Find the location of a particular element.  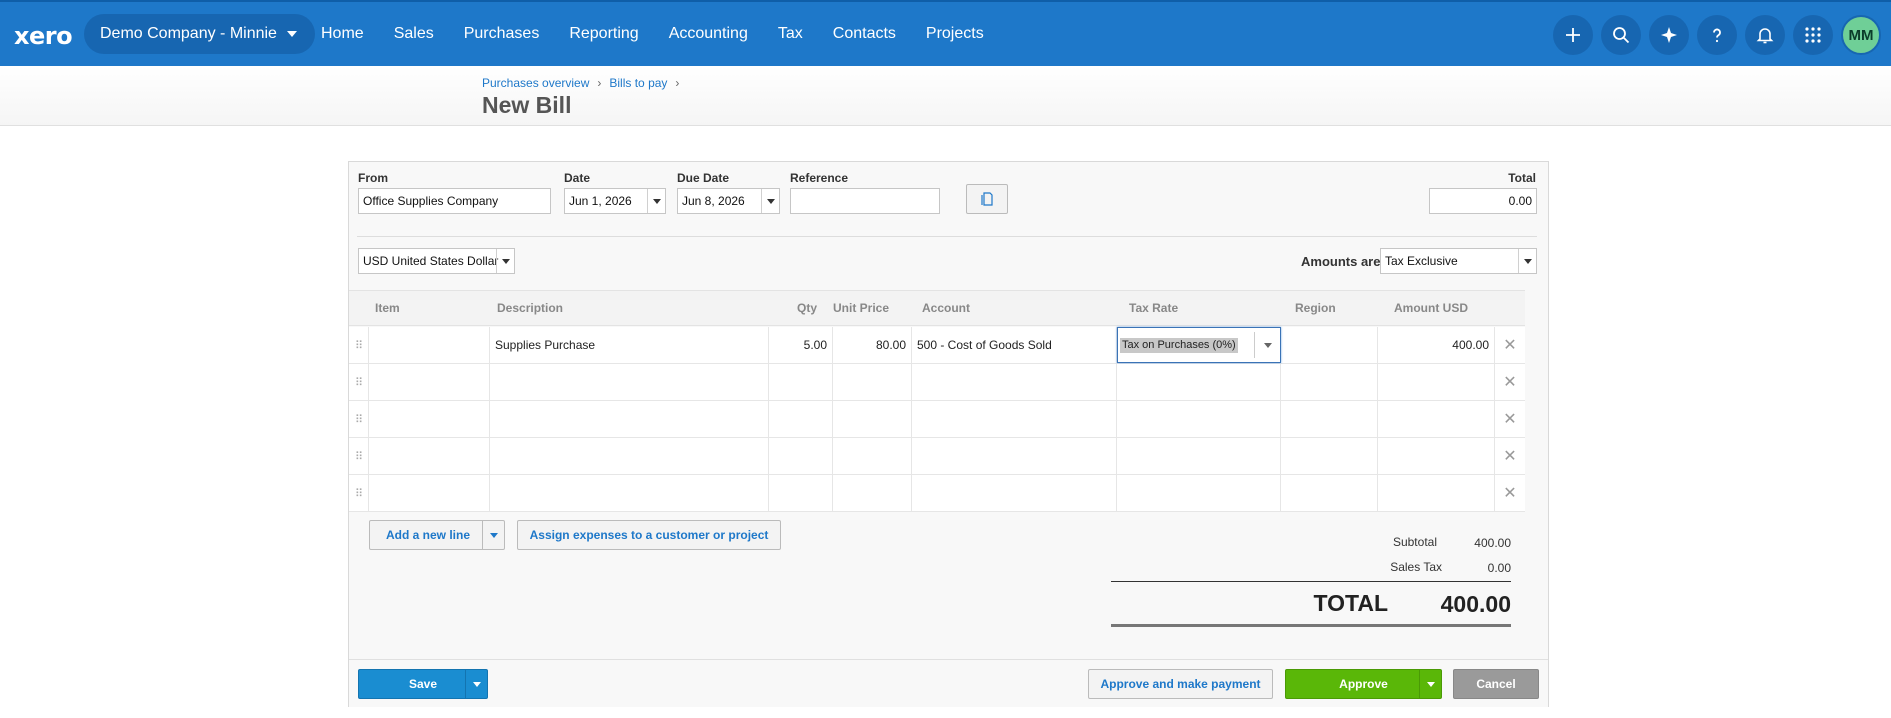

org-switcher: Demo Company - Minnie is located at coordinates (199, 34).